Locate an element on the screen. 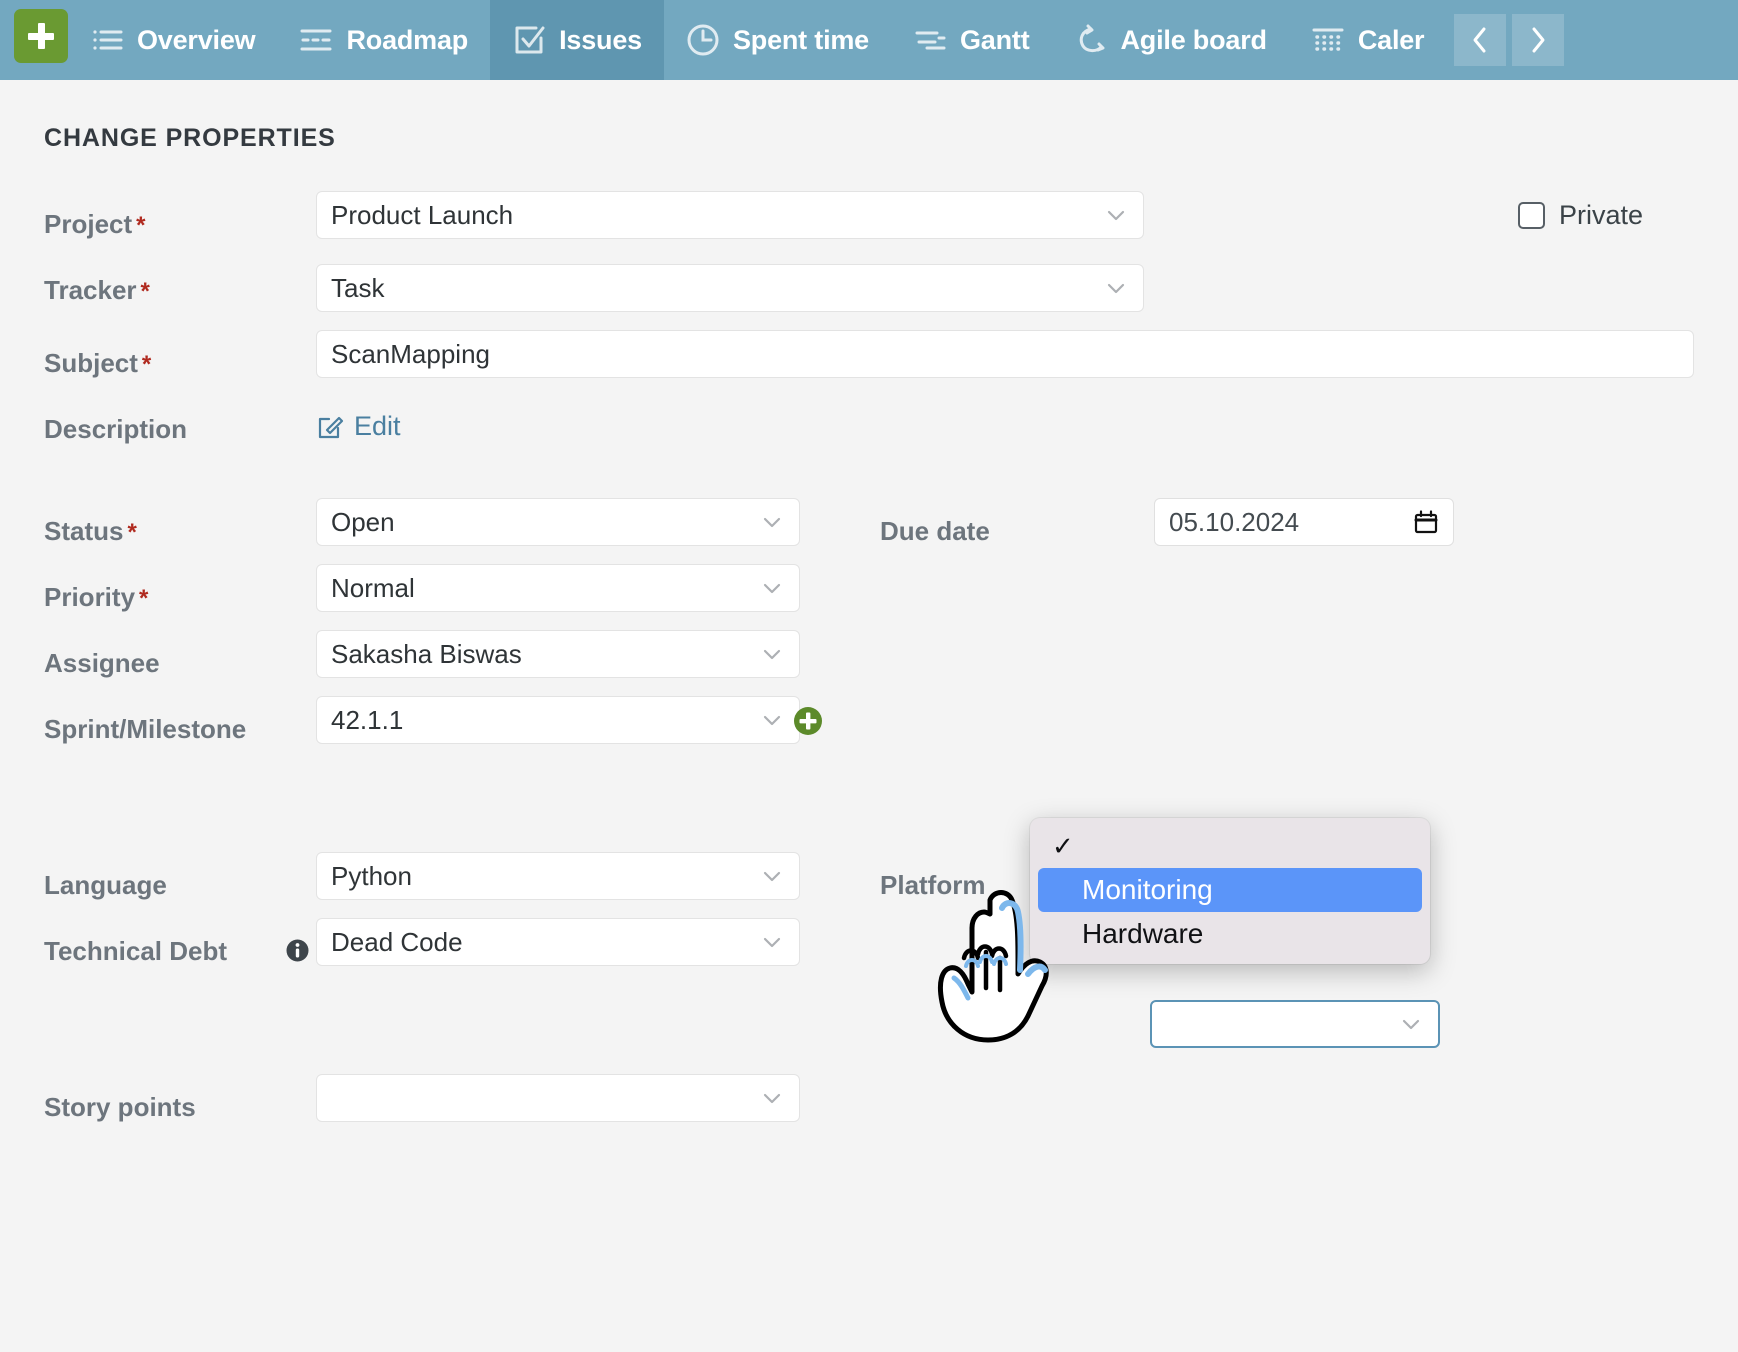  calendar-icon is located at coordinates (1426, 522).